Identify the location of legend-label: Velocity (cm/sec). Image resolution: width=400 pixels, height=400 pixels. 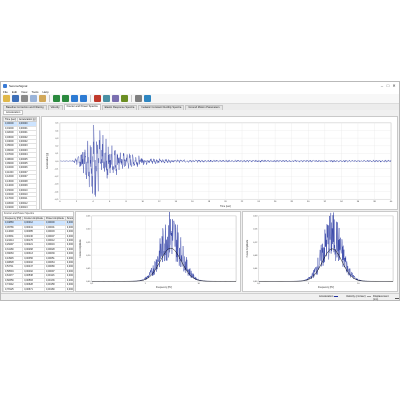
(356, 296).